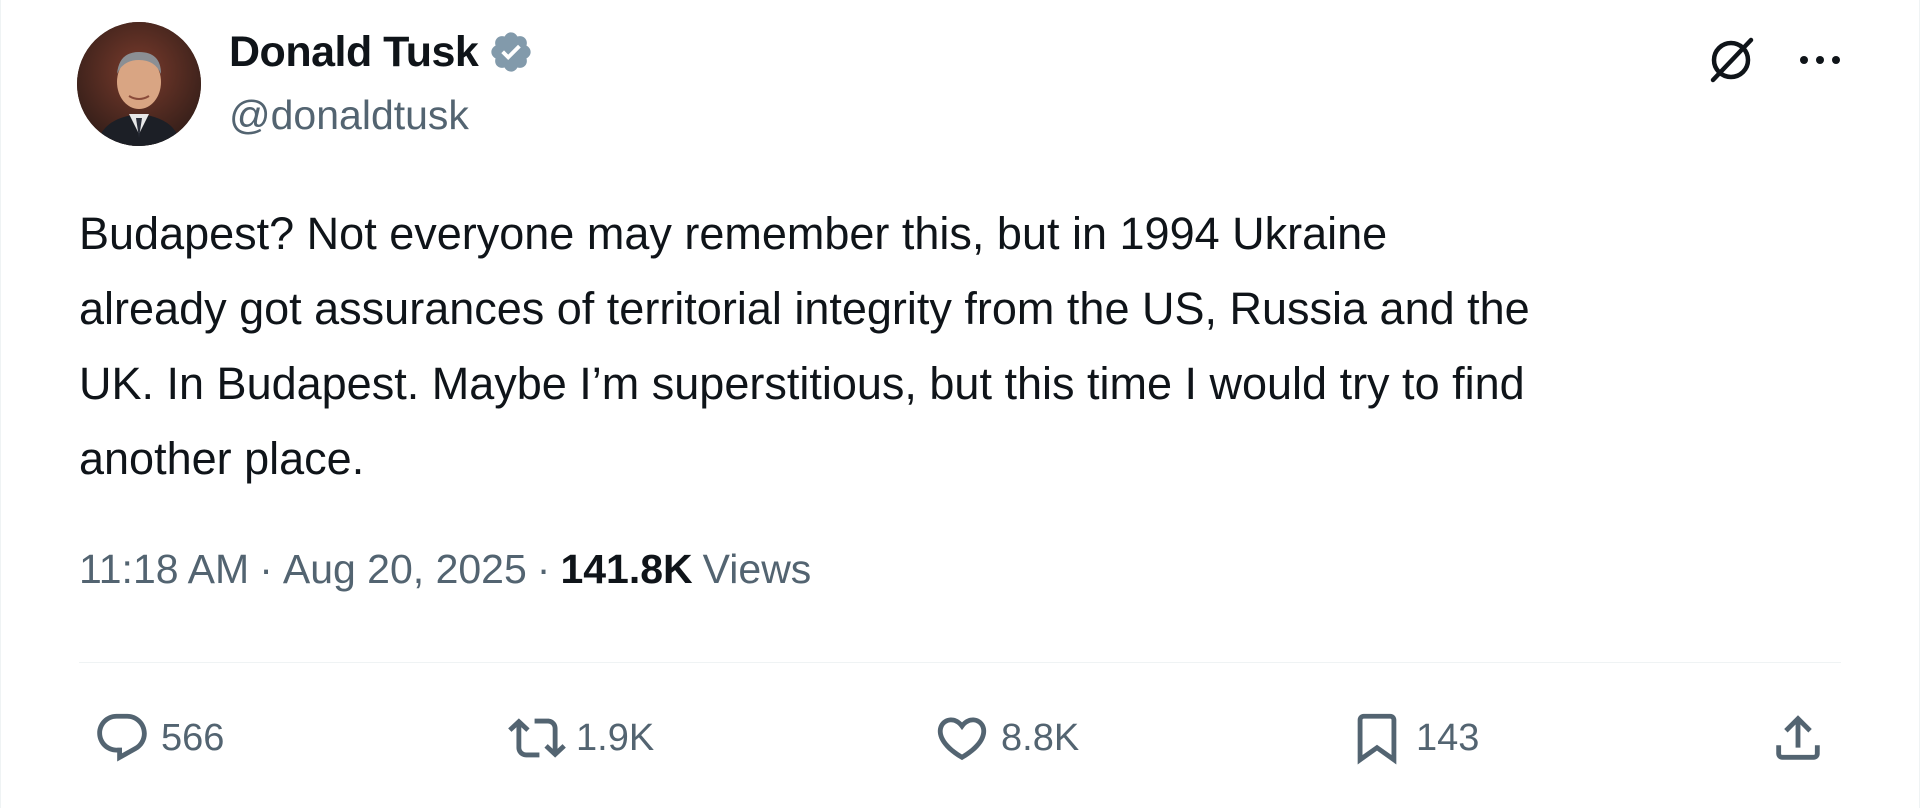  What do you see at coordinates (1413, 738) in the screenshot?
I see `bookmark-button: 143` at bounding box center [1413, 738].